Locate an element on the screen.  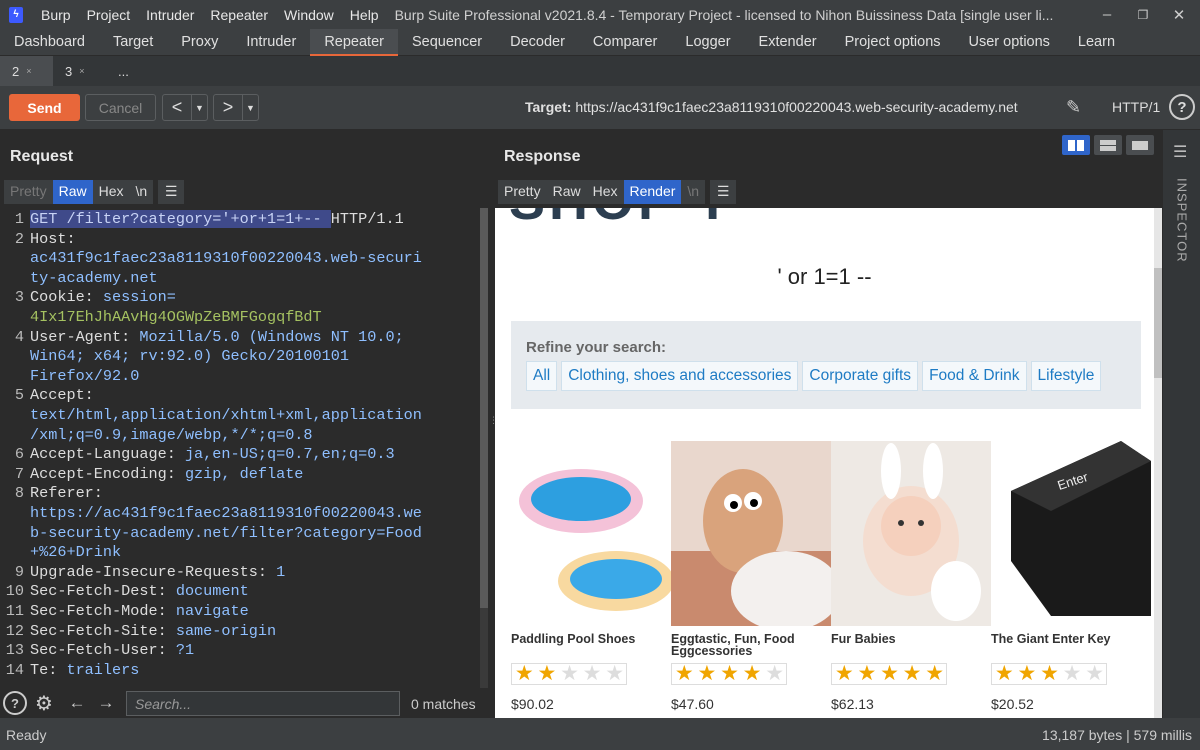
tab-user-options: User options is located at coordinates (1009, 42).